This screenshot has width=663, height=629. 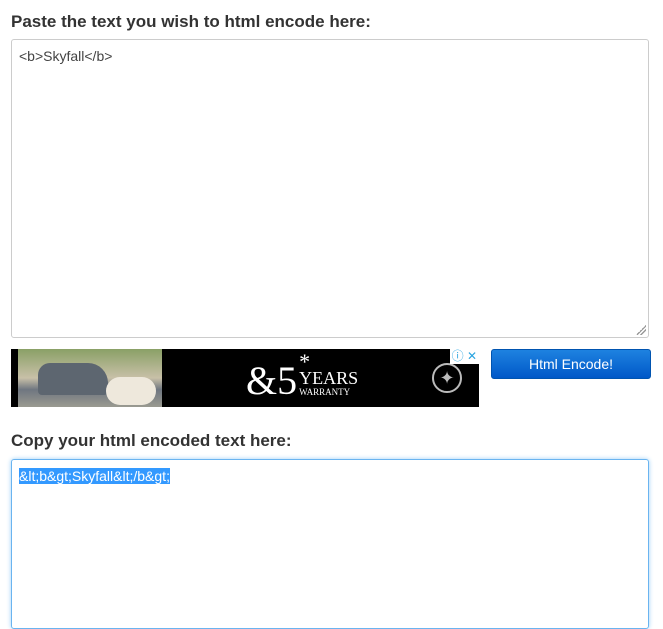 I want to click on ad-controls: ⓘ ✕, so click(x=464, y=356).